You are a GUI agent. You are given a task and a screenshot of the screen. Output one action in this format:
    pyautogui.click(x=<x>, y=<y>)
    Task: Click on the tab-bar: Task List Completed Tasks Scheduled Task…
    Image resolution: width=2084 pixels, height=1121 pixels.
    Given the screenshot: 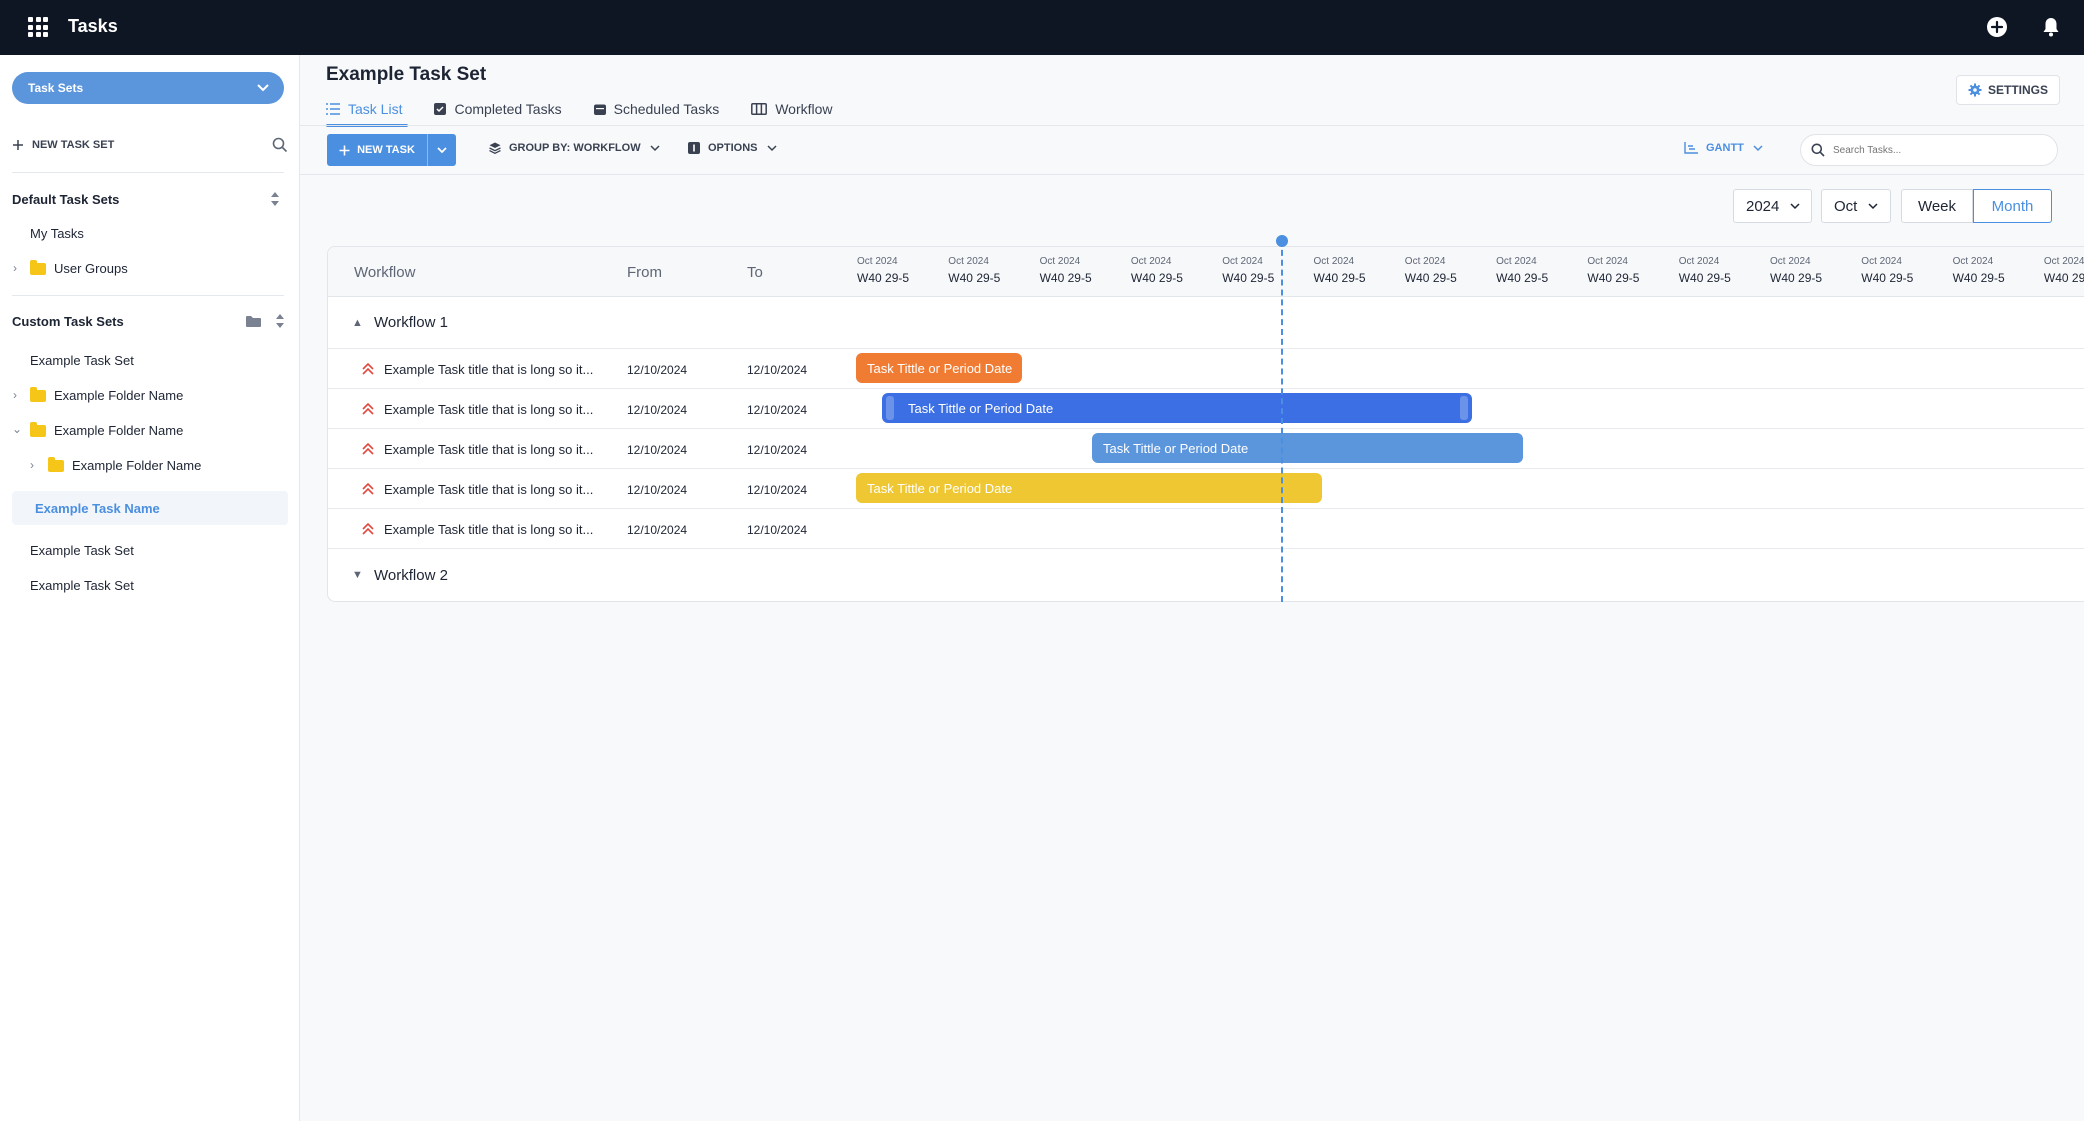 What is the action you would take?
    pyautogui.click(x=595, y=112)
    